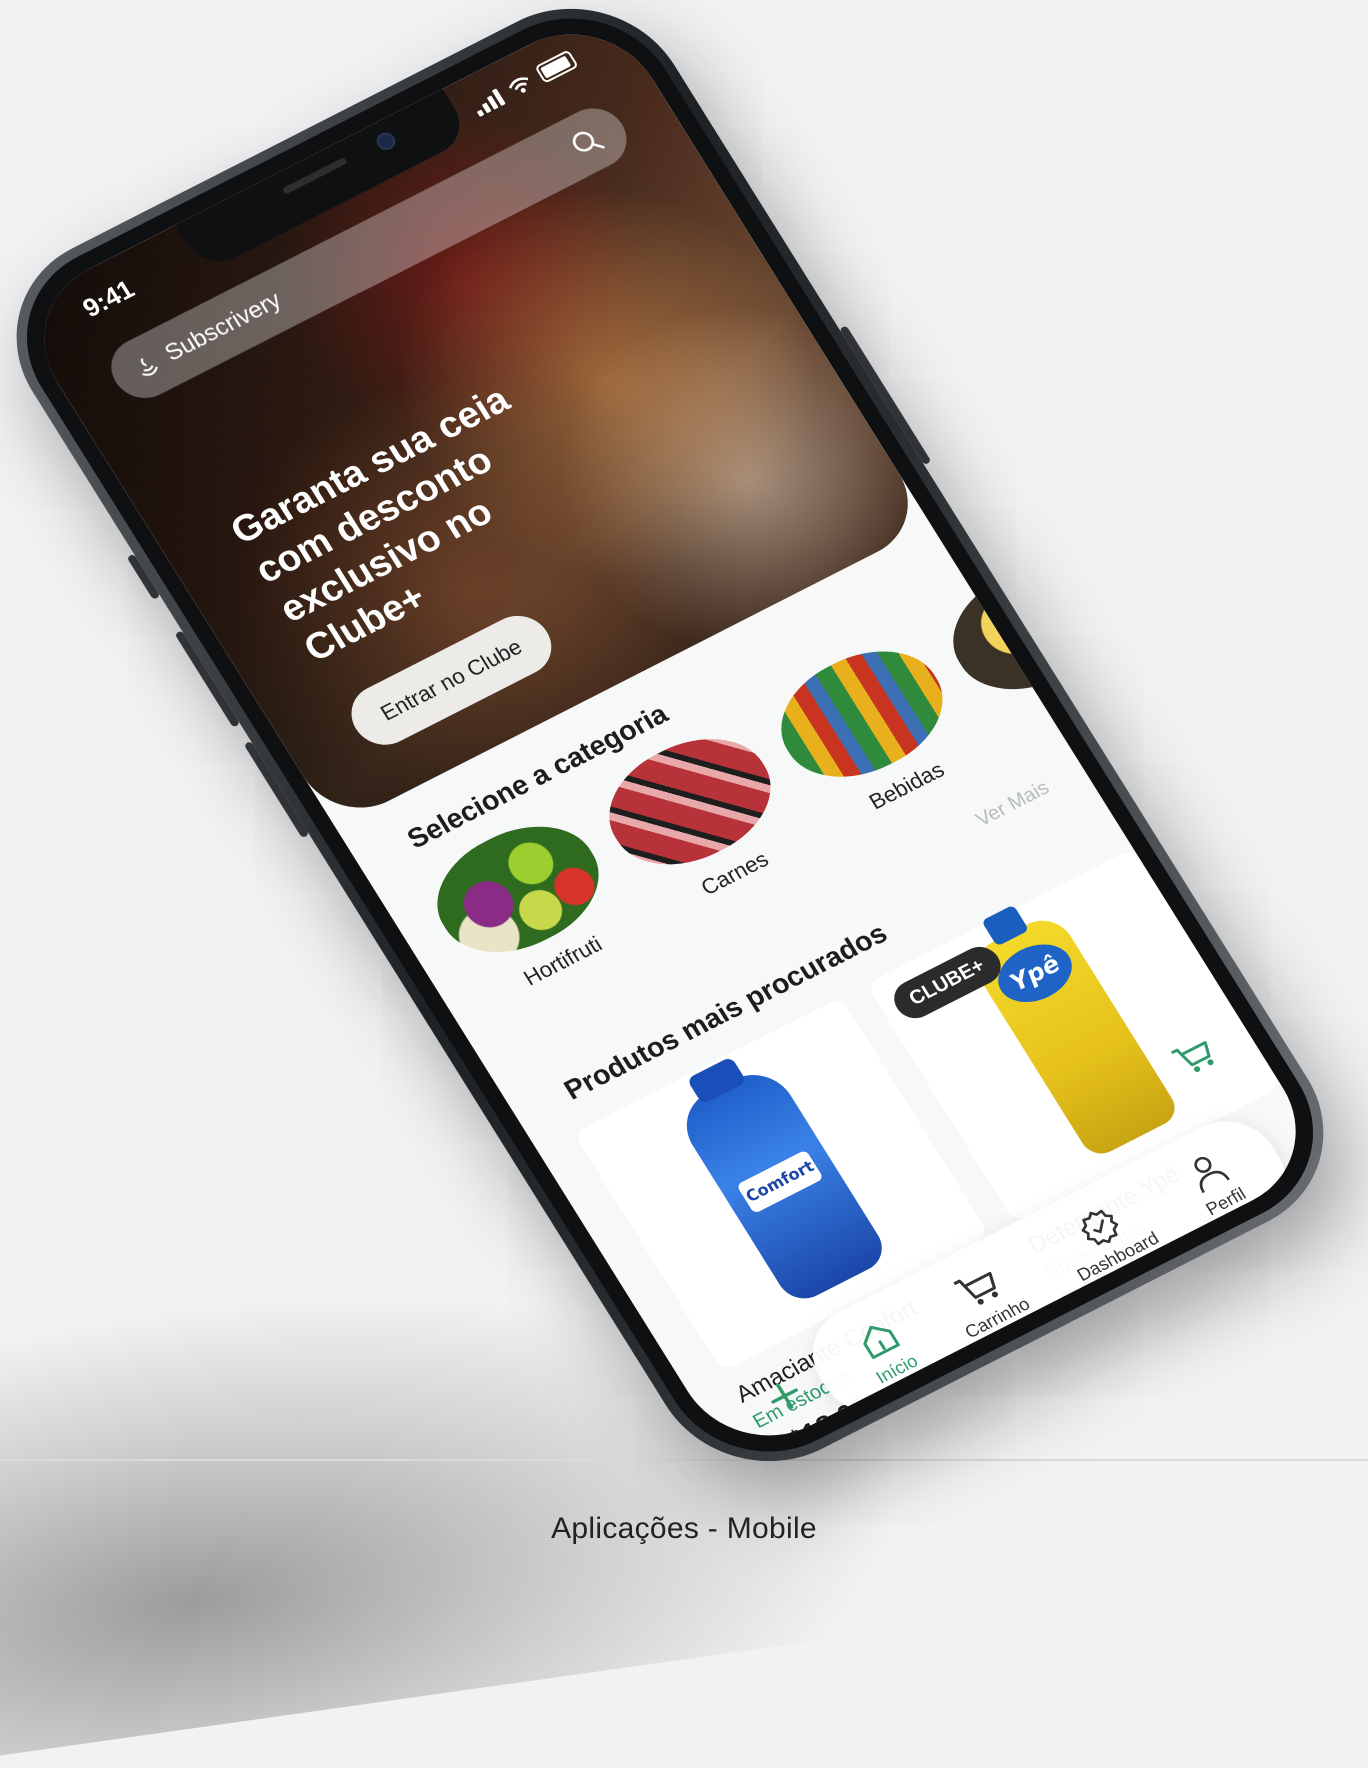 The height and width of the screenshot is (1768, 1368). I want to click on front-camera, so click(386, 141).